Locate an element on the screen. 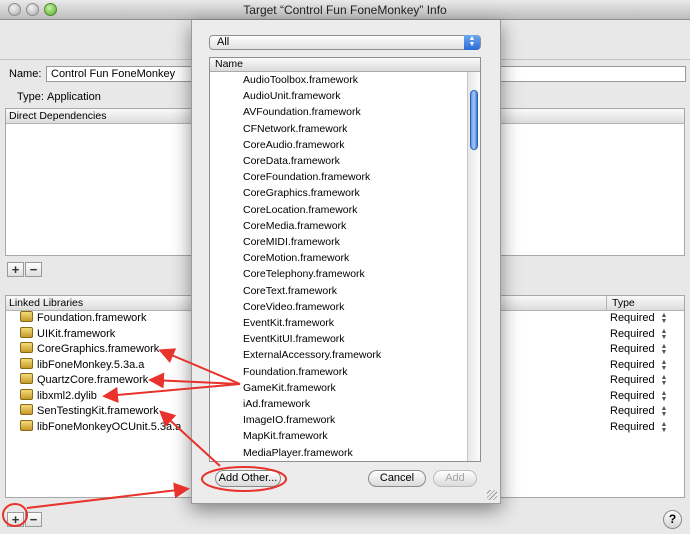  library-row: QuartzCore.framework is located at coordinates (84, 380).